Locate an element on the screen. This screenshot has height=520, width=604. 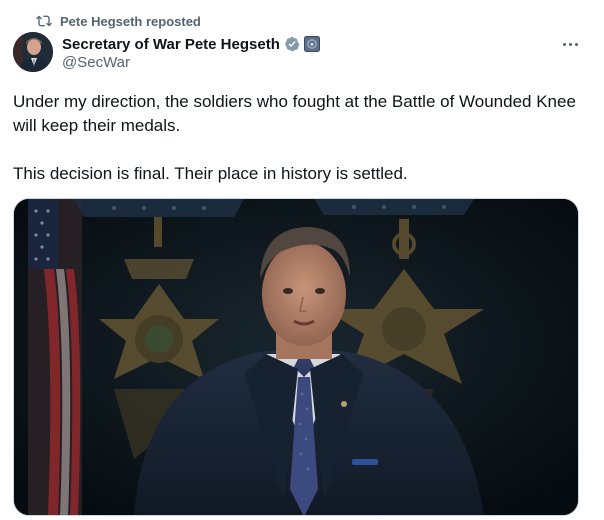
repost-indicator: Pete Hegseth reposted is located at coordinates (118, 21).